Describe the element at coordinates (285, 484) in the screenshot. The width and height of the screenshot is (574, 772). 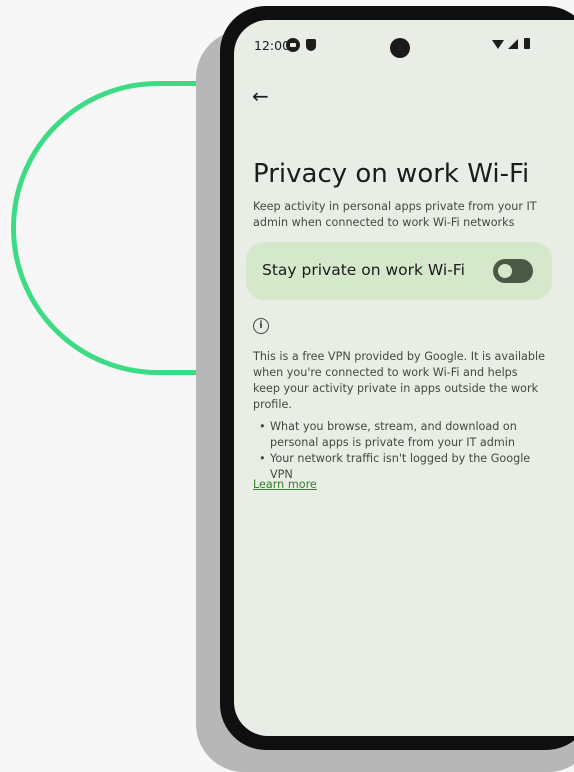
I see `learn-more-link: Learn more` at that location.